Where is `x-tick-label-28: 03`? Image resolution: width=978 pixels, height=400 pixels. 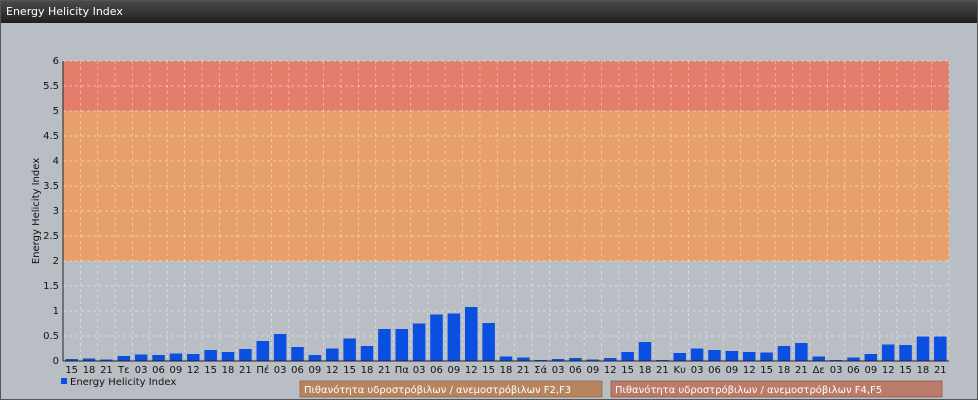
x-tick-label-28: 03 is located at coordinates (558, 370).